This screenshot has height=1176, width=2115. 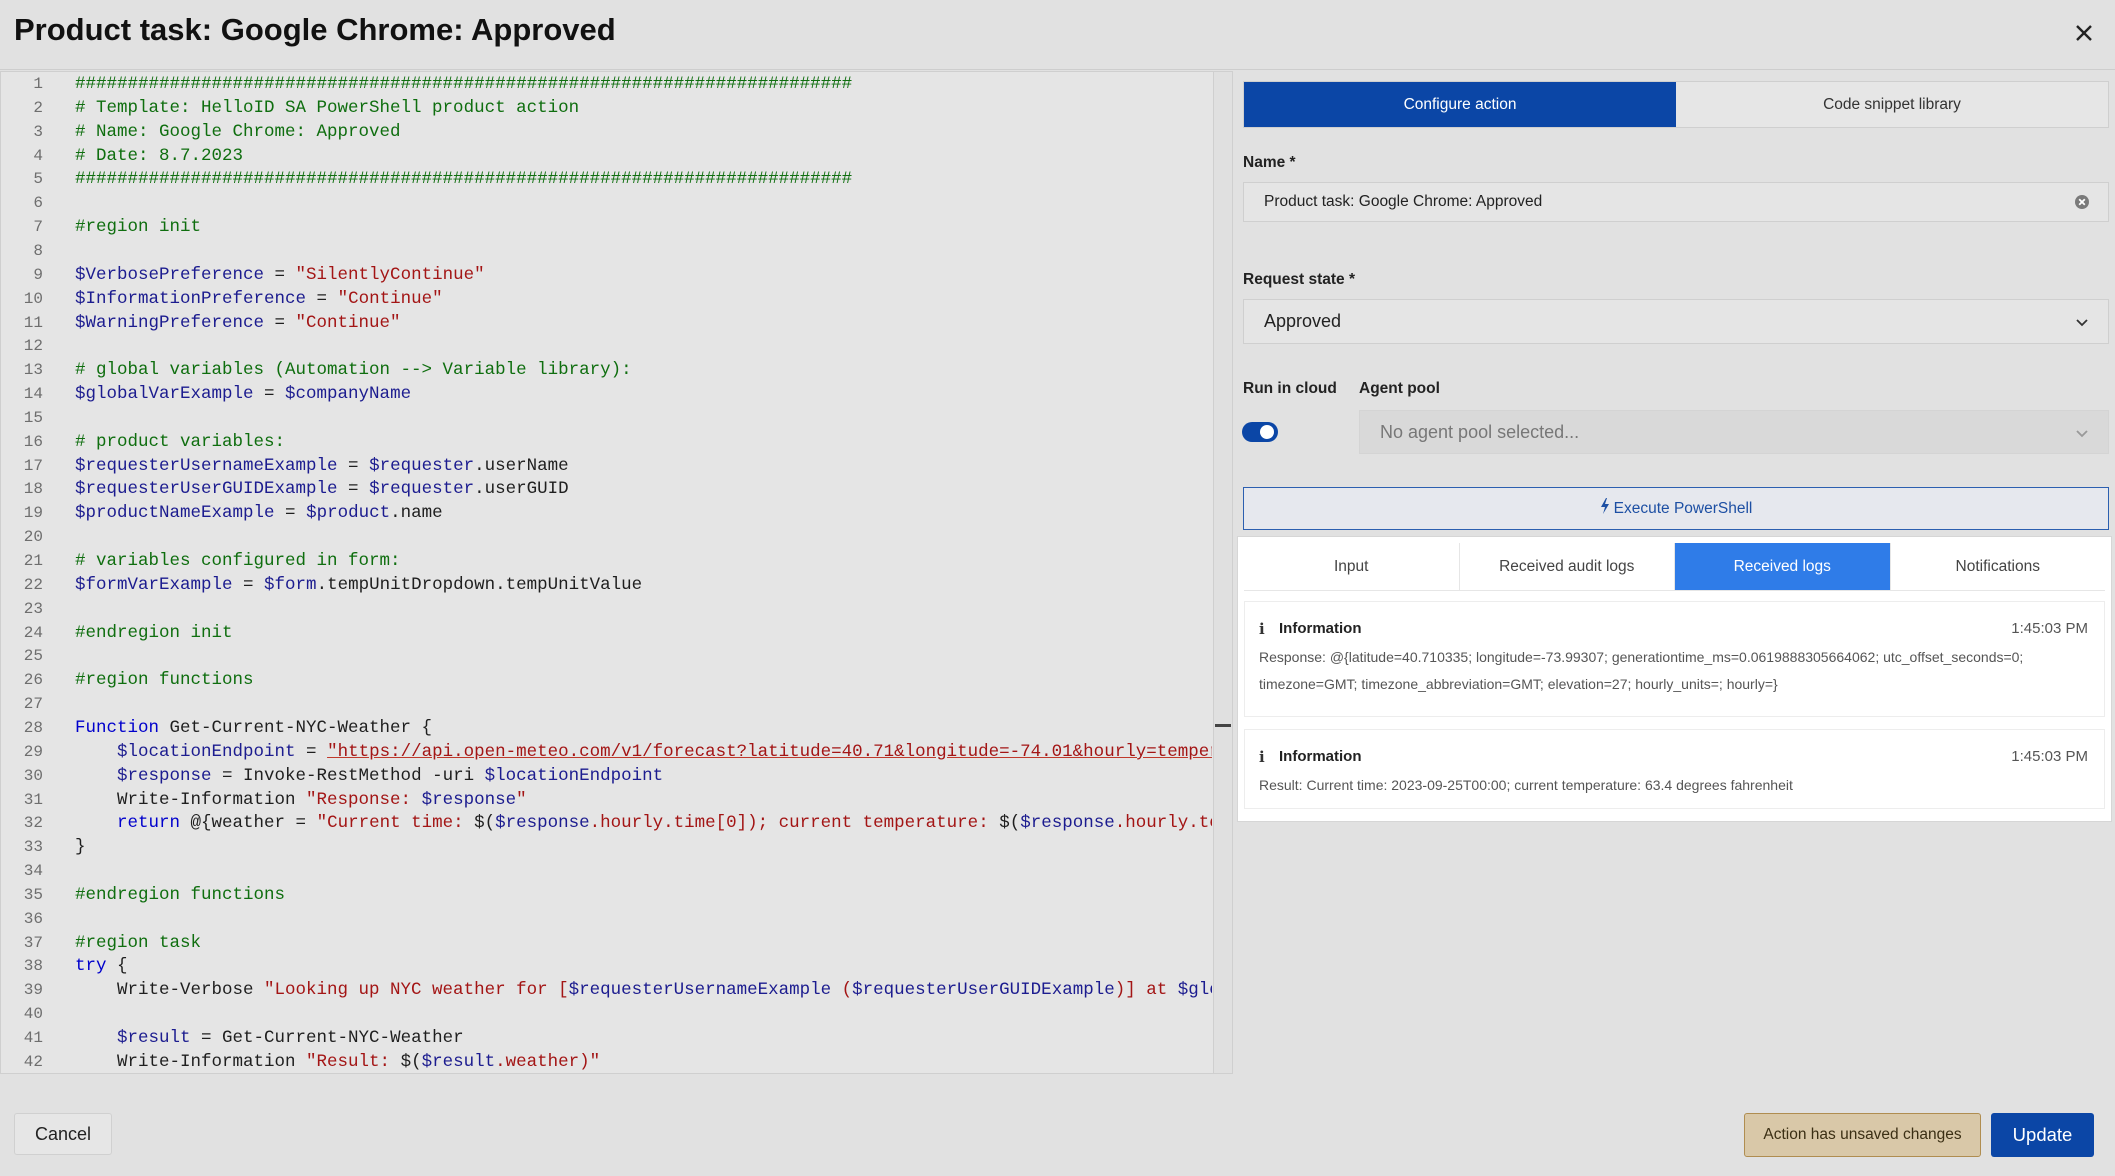 What do you see at coordinates (33, 966) in the screenshot?
I see `line-number: 38` at bounding box center [33, 966].